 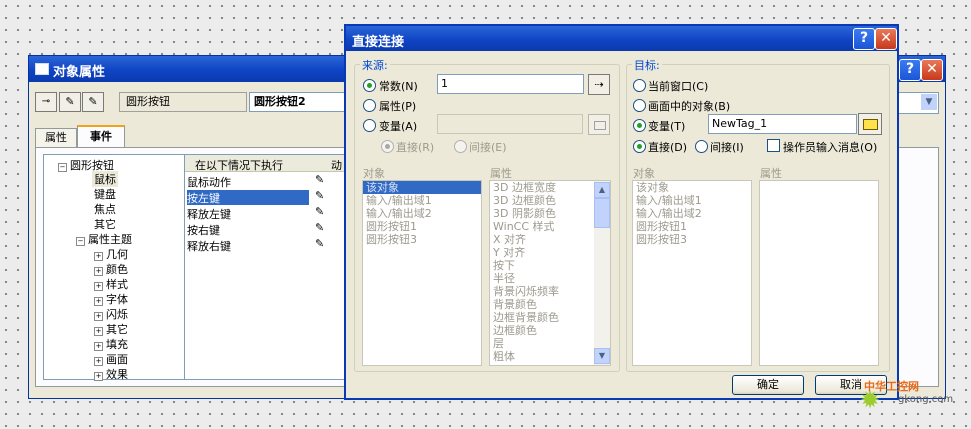 What do you see at coordinates (782, 124) in the screenshot?
I see `target-variable-input: NewTag_1` at bounding box center [782, 124].